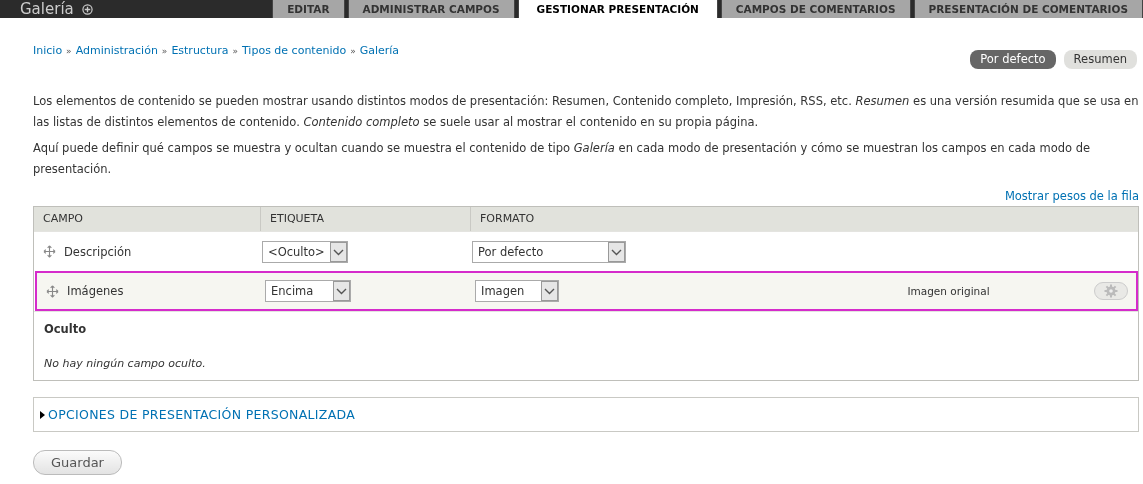 The height and width of the screenshot is (484, 1143). I want to click on panel-toggle: OPCIONES DE PRESENTACIÓN PERSONALIZADA, so click(198, 414).